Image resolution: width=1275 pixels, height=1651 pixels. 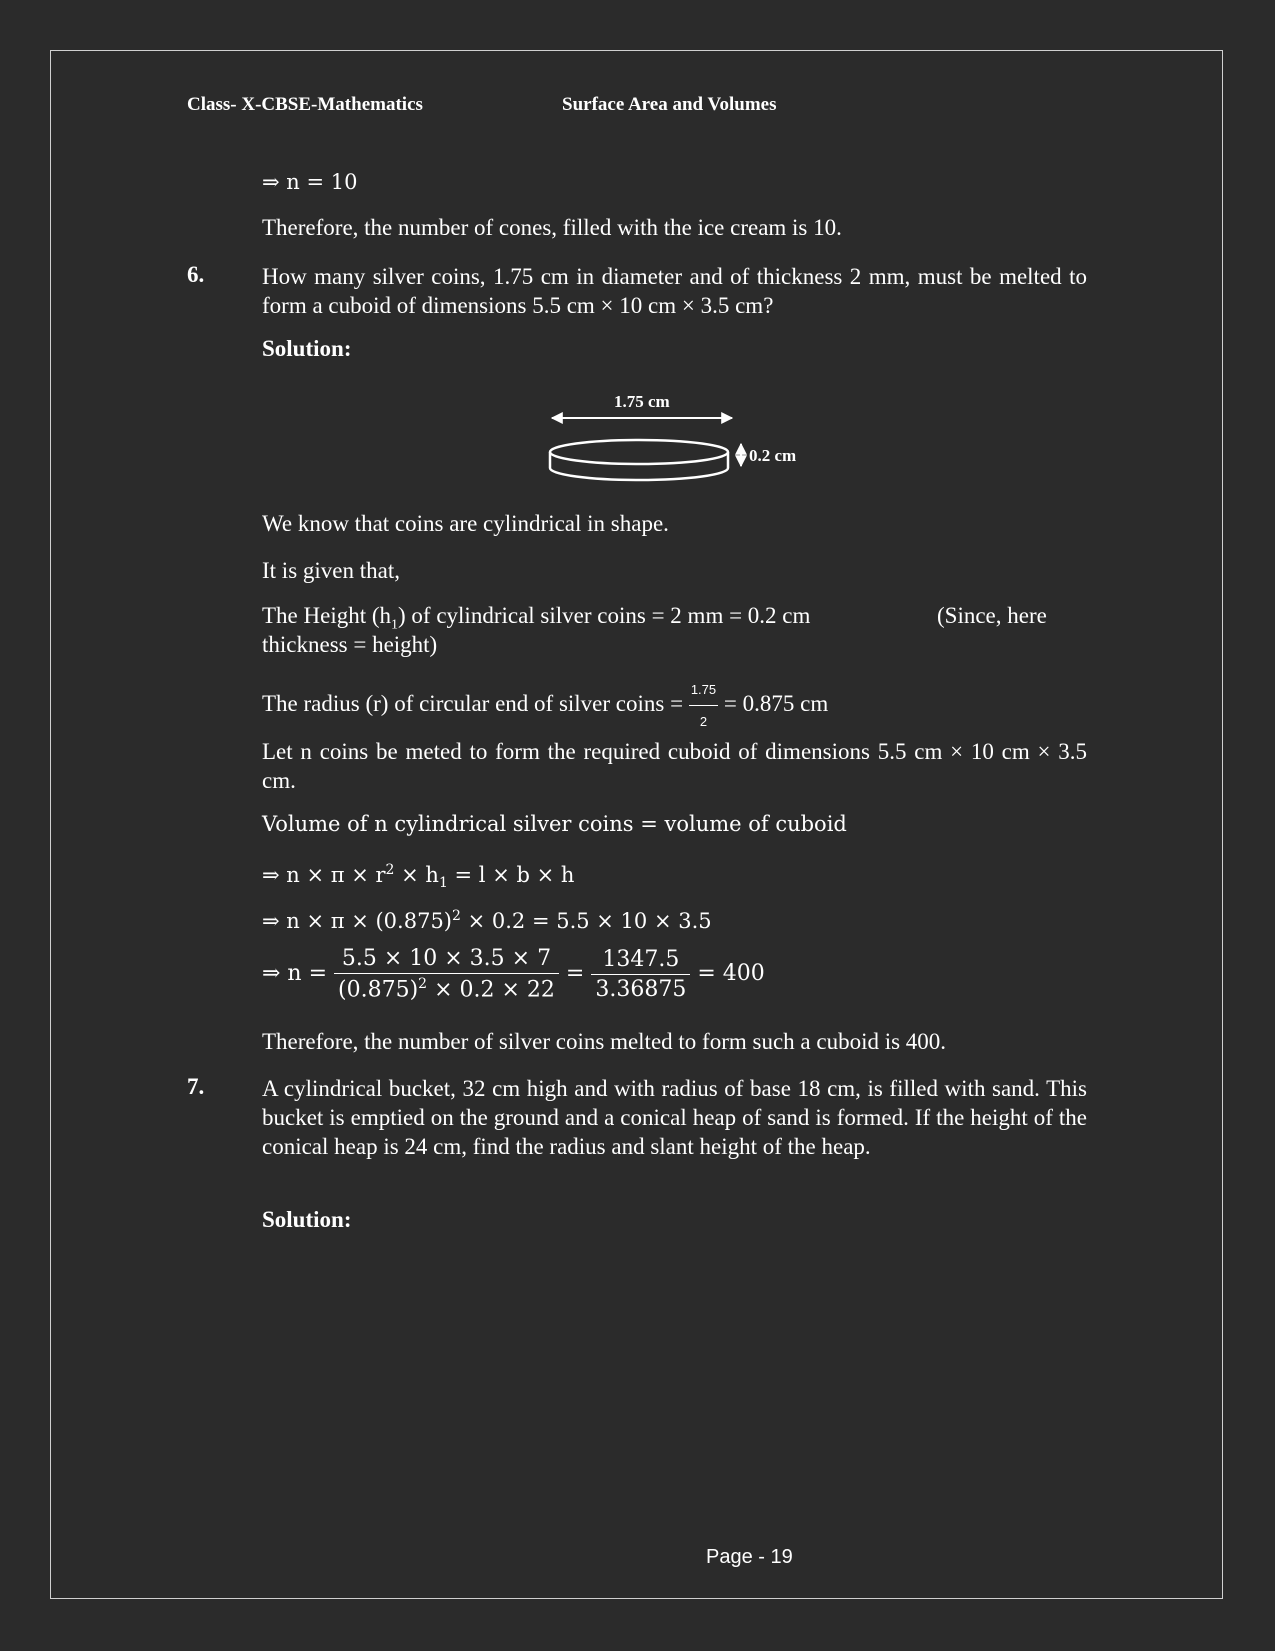 What do you see at coordinates (642, 401) in the screenshot?
I see `diameter-label: 1.75 cm` at bounding box center [642, 401].